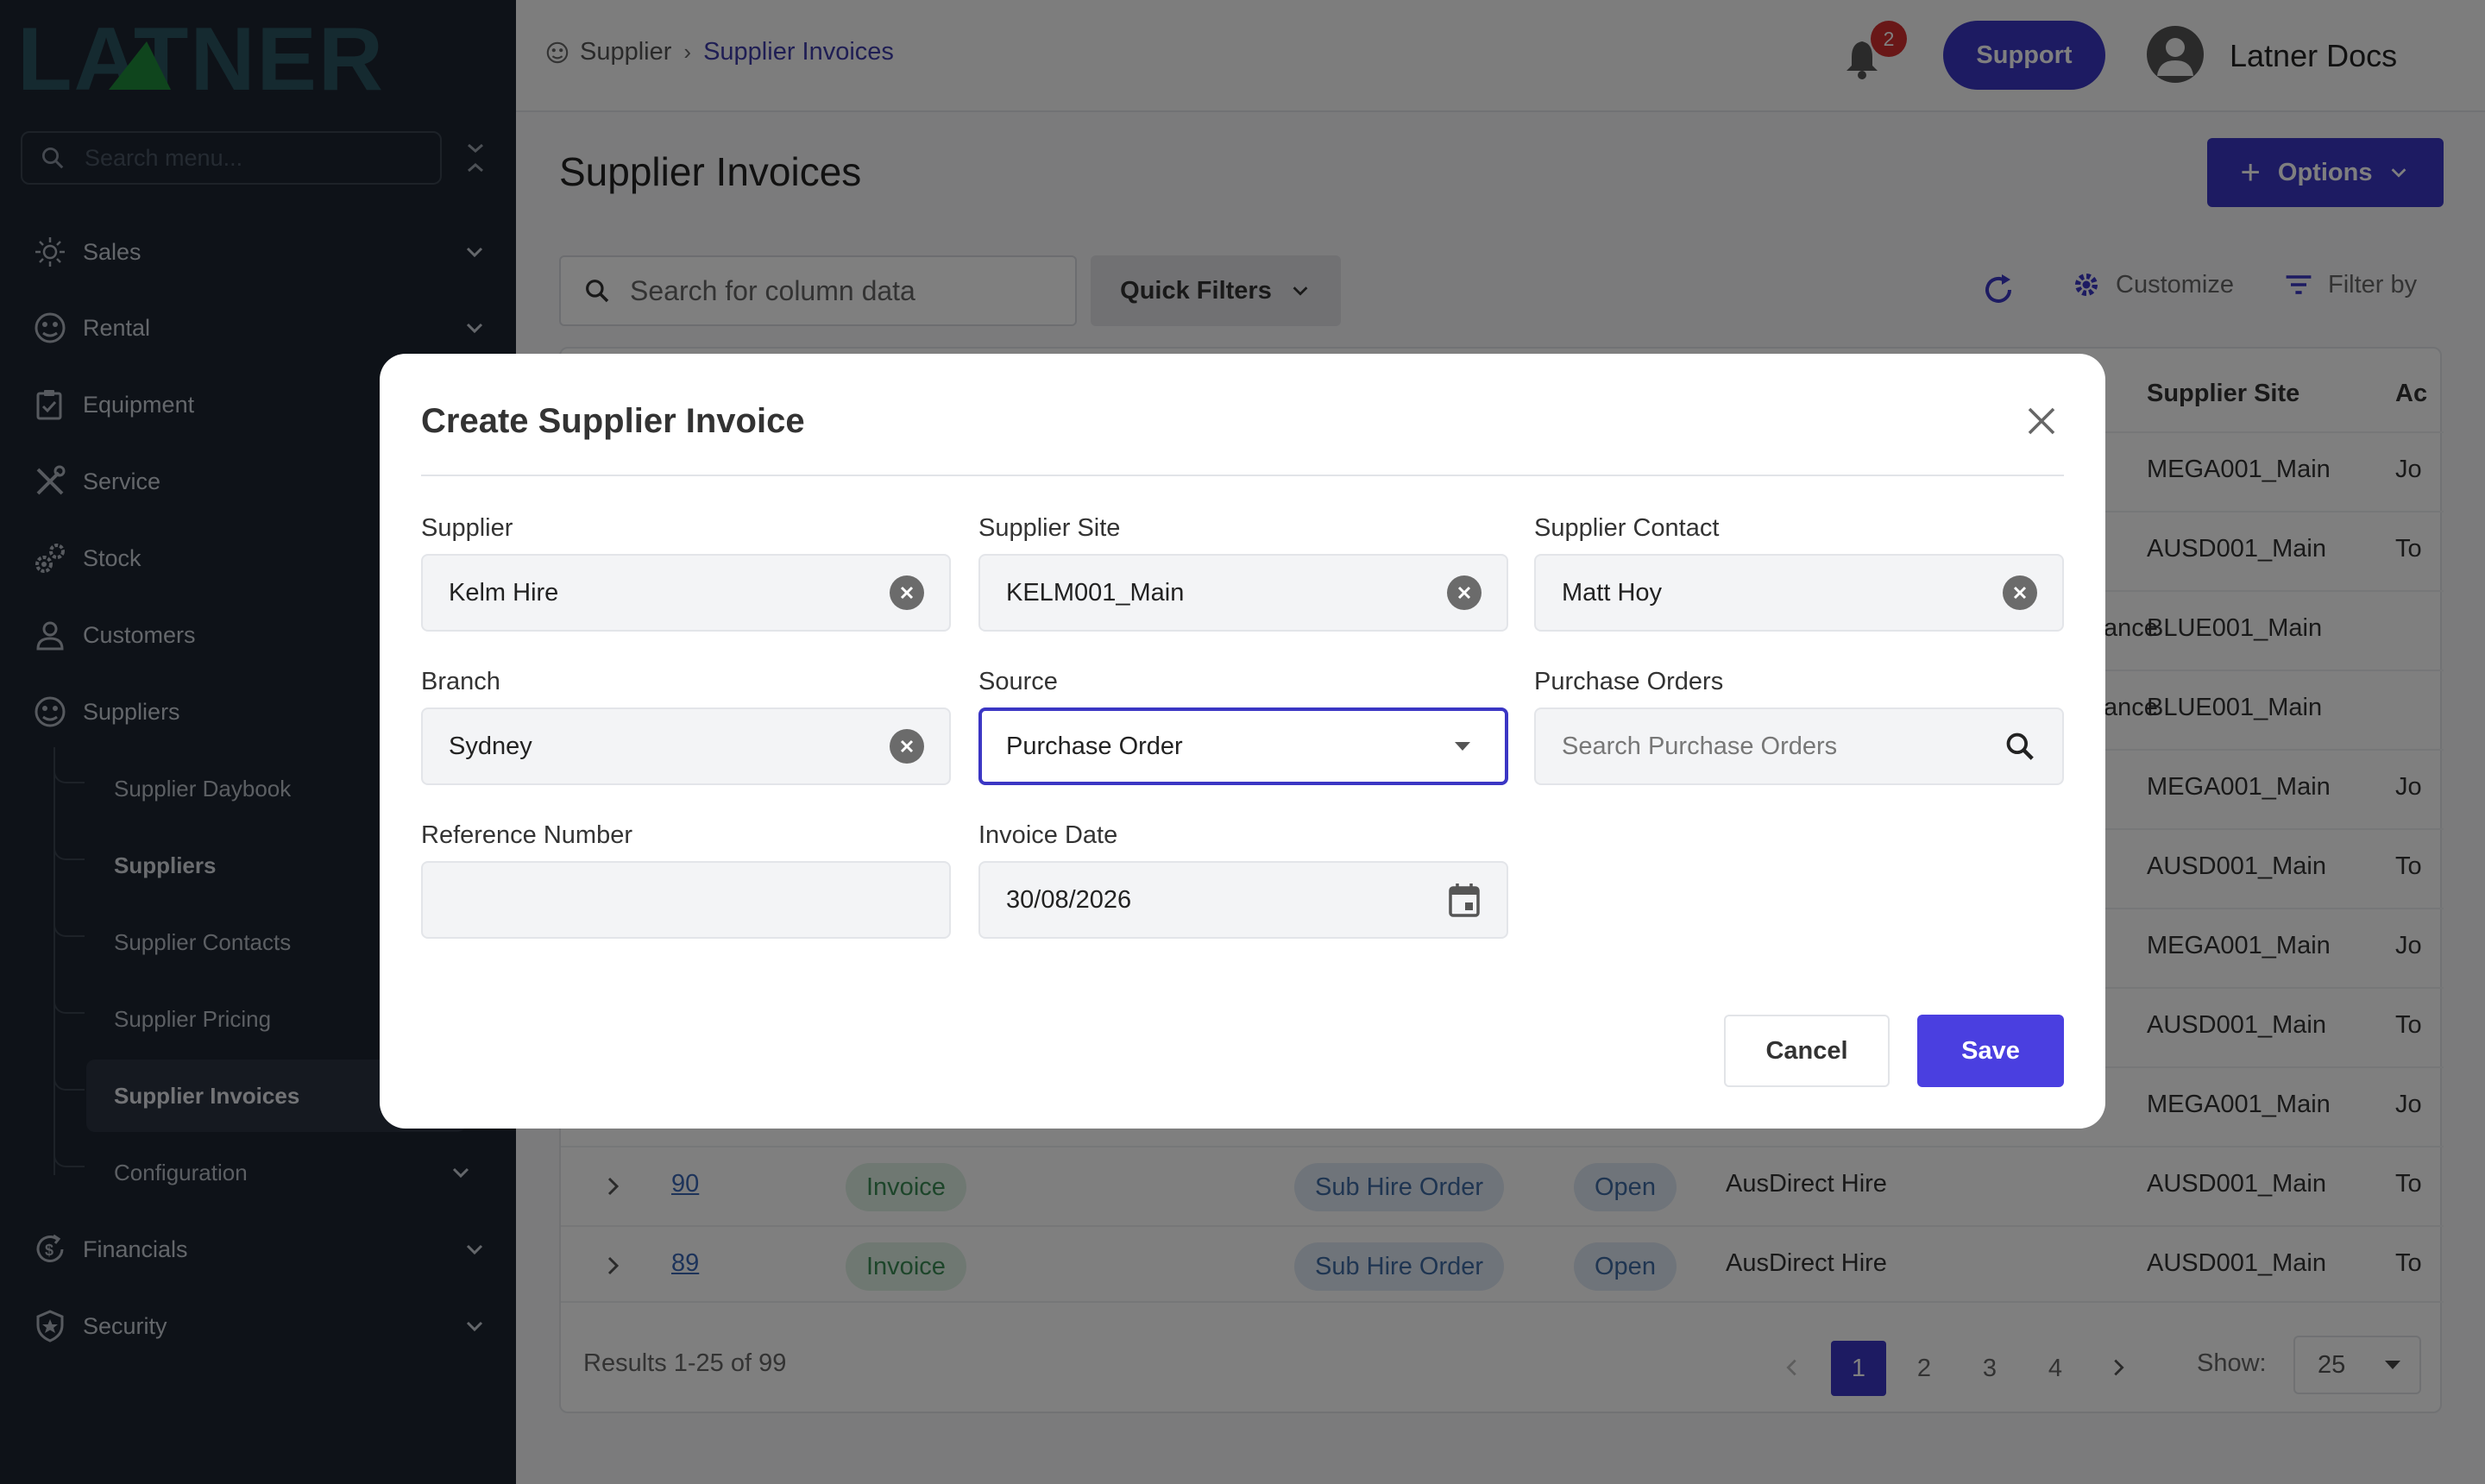 Image resolution: width=2485 pixels, height=1484 pixels. What do you see at coordinates (490, 746) in the screenshot?
I see `branch-value: Sydney` at bounding box center [490, 746].